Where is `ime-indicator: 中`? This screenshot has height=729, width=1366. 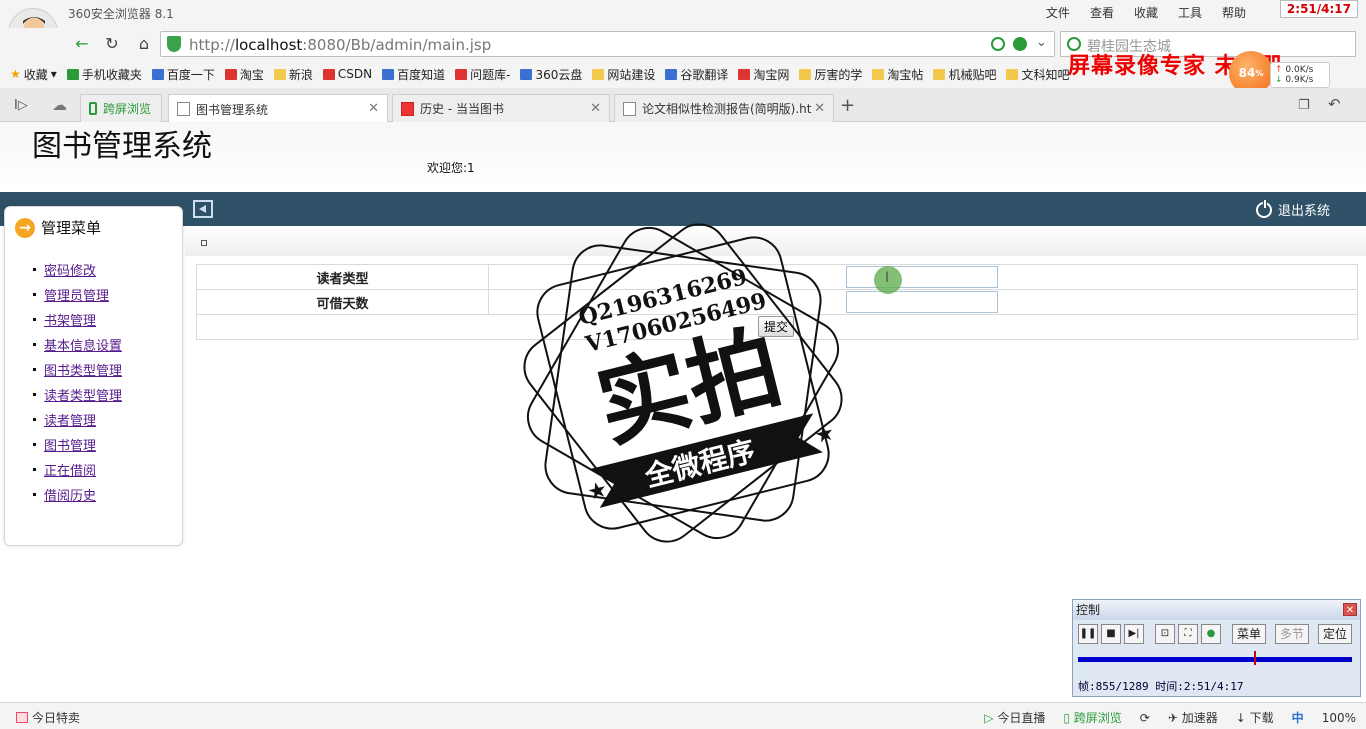
ime-indicator: 中 is located at coordinates (1298, 717).